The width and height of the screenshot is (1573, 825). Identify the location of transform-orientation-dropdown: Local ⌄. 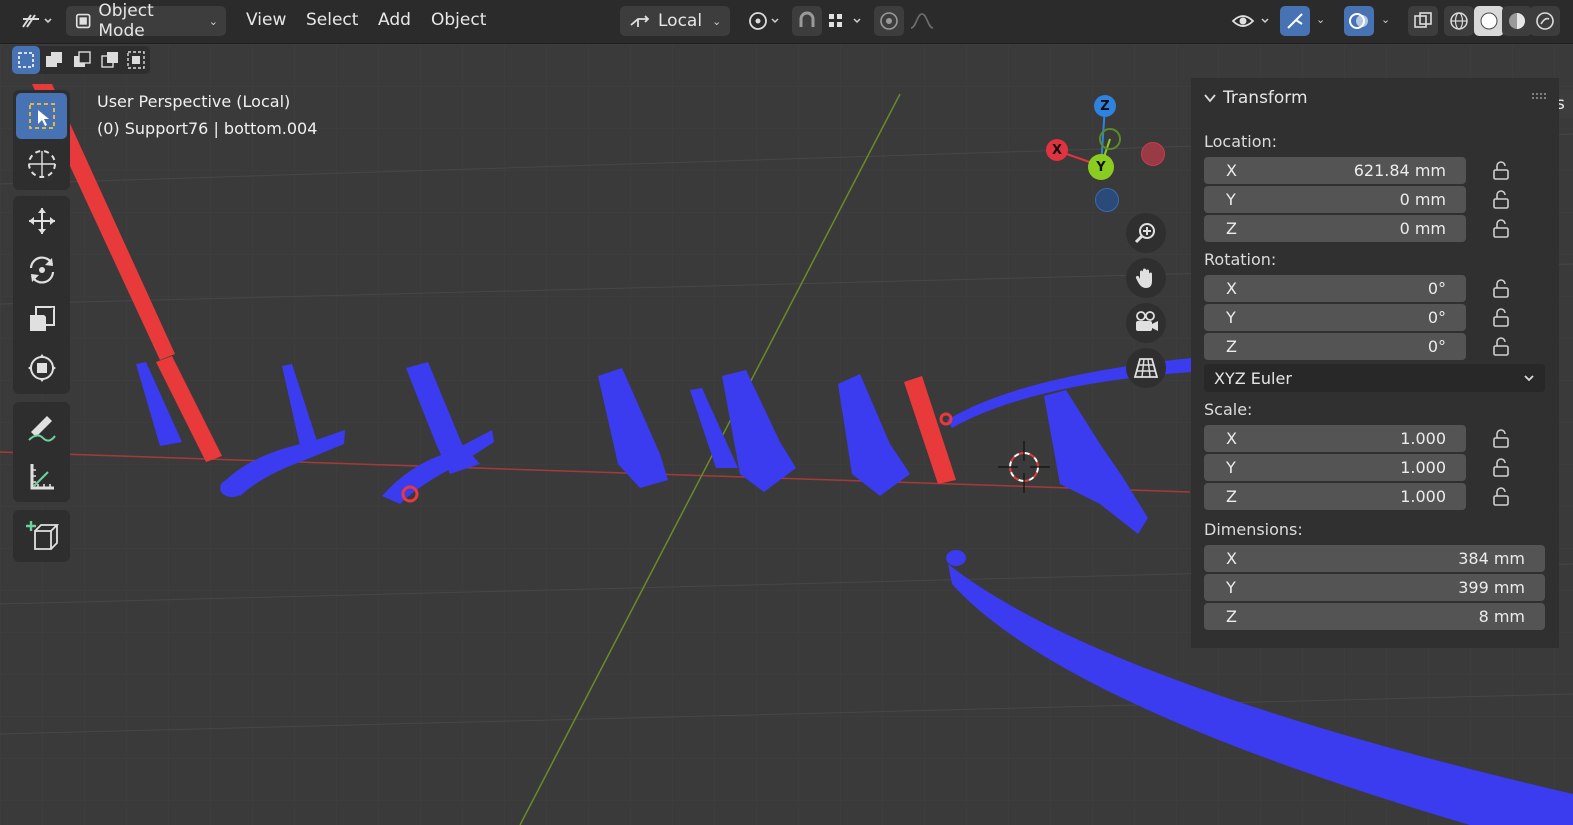
(675, 21).